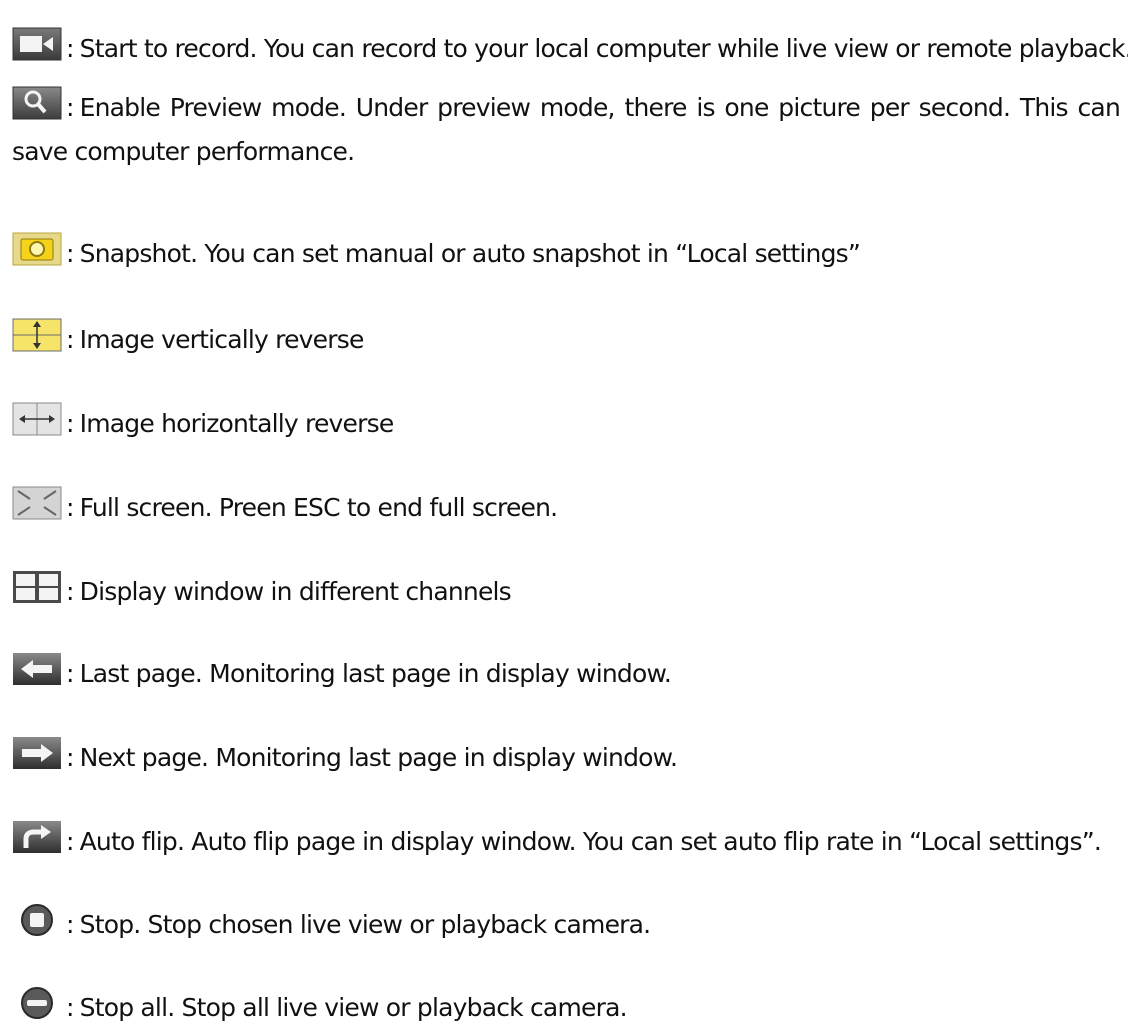  What do you see at coordinates (37, 103) in the screenshot?
I see `preview-magnifier-icon` at bounding box center [37, 103].